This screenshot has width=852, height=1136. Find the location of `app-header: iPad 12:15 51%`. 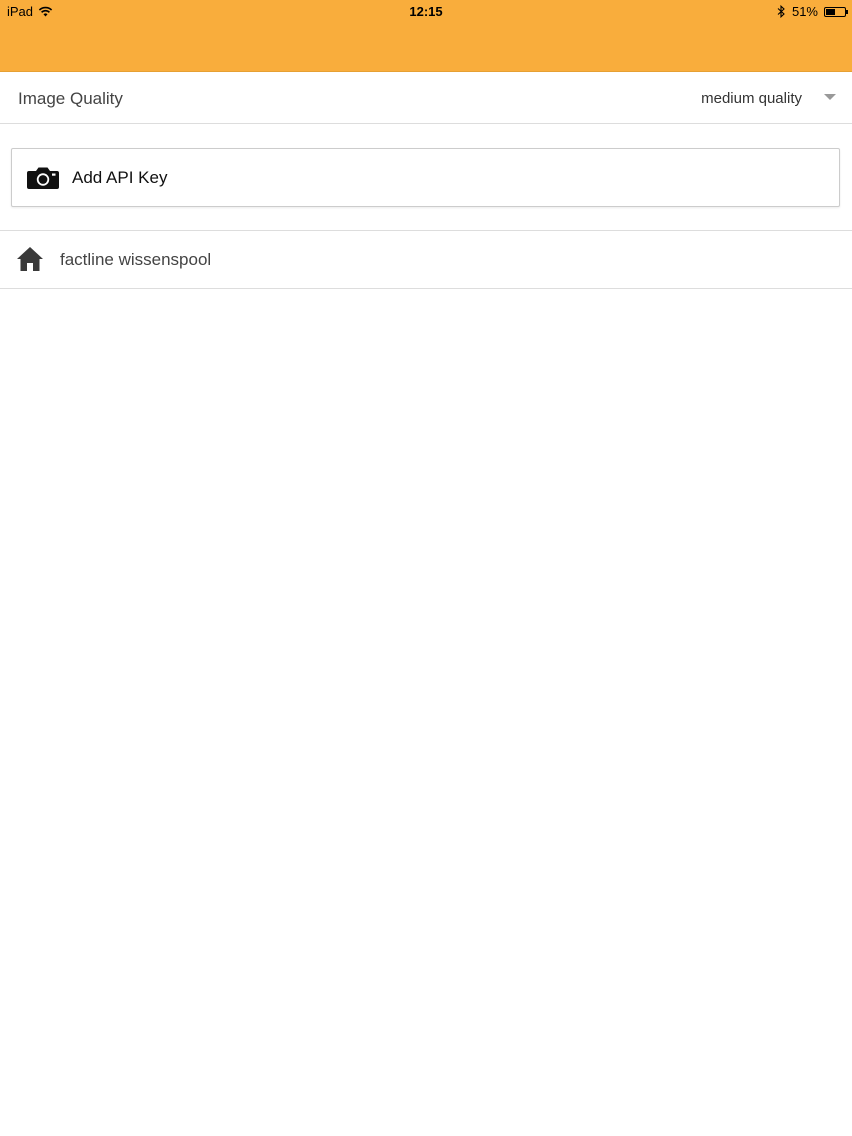

app-header: iPad 12:15 51% is located at coordinates (426, 36).